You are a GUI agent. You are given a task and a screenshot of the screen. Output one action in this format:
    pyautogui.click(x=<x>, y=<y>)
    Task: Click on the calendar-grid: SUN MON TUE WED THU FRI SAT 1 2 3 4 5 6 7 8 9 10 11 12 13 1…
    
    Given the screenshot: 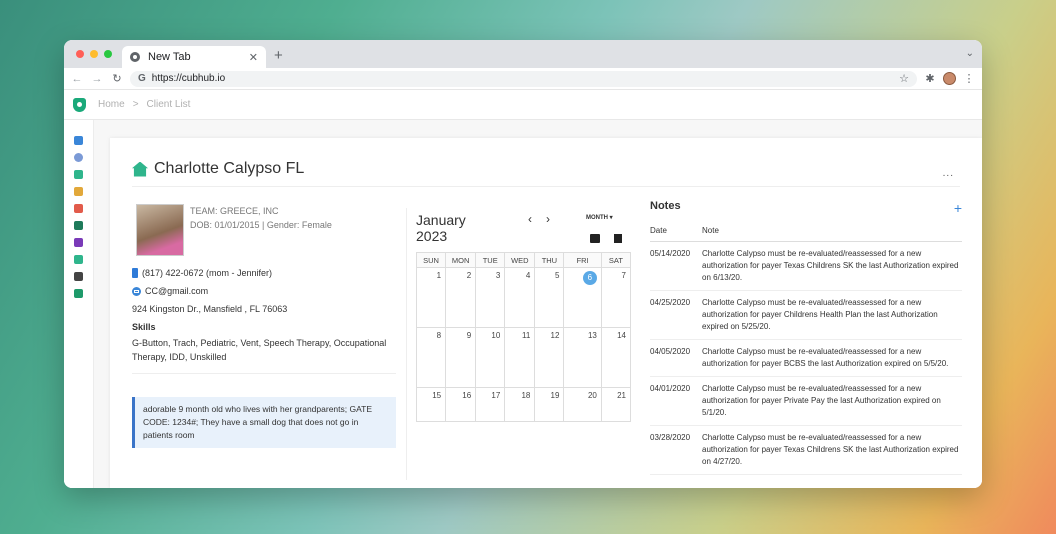 What is the action you would take?
    pyautogui.click(x=523, y=337)
    